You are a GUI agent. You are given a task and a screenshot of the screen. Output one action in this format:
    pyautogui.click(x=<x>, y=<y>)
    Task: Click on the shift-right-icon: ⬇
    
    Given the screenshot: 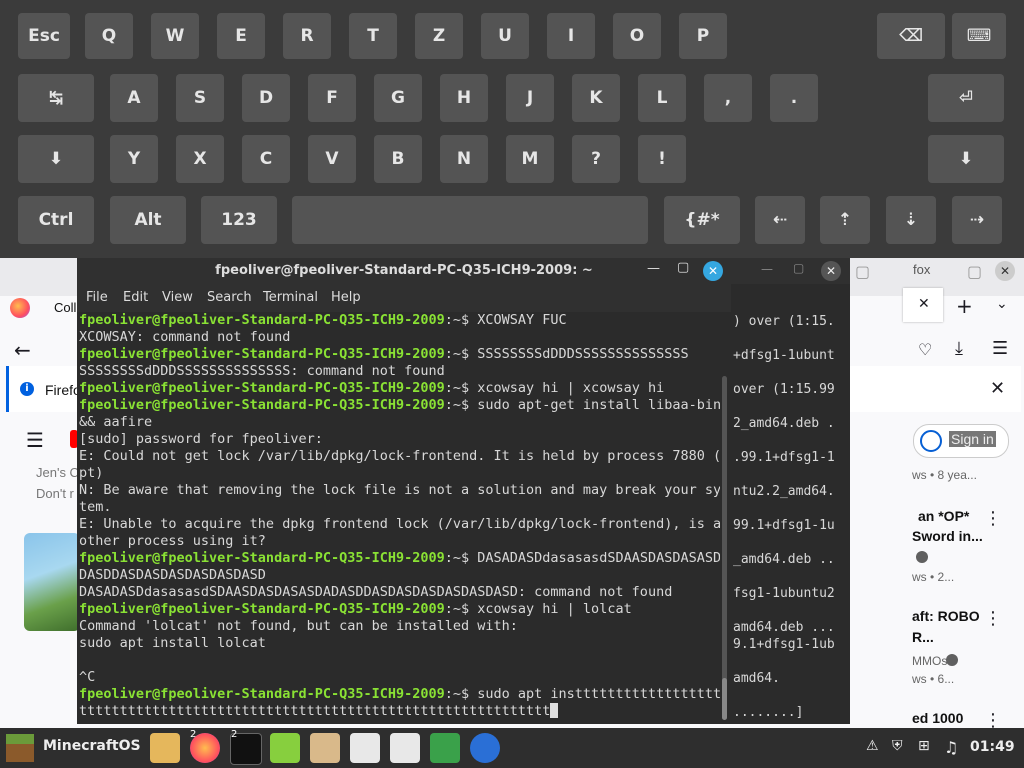 What is the action you would take?
    pyautogui.click(x=966, y=159)
    